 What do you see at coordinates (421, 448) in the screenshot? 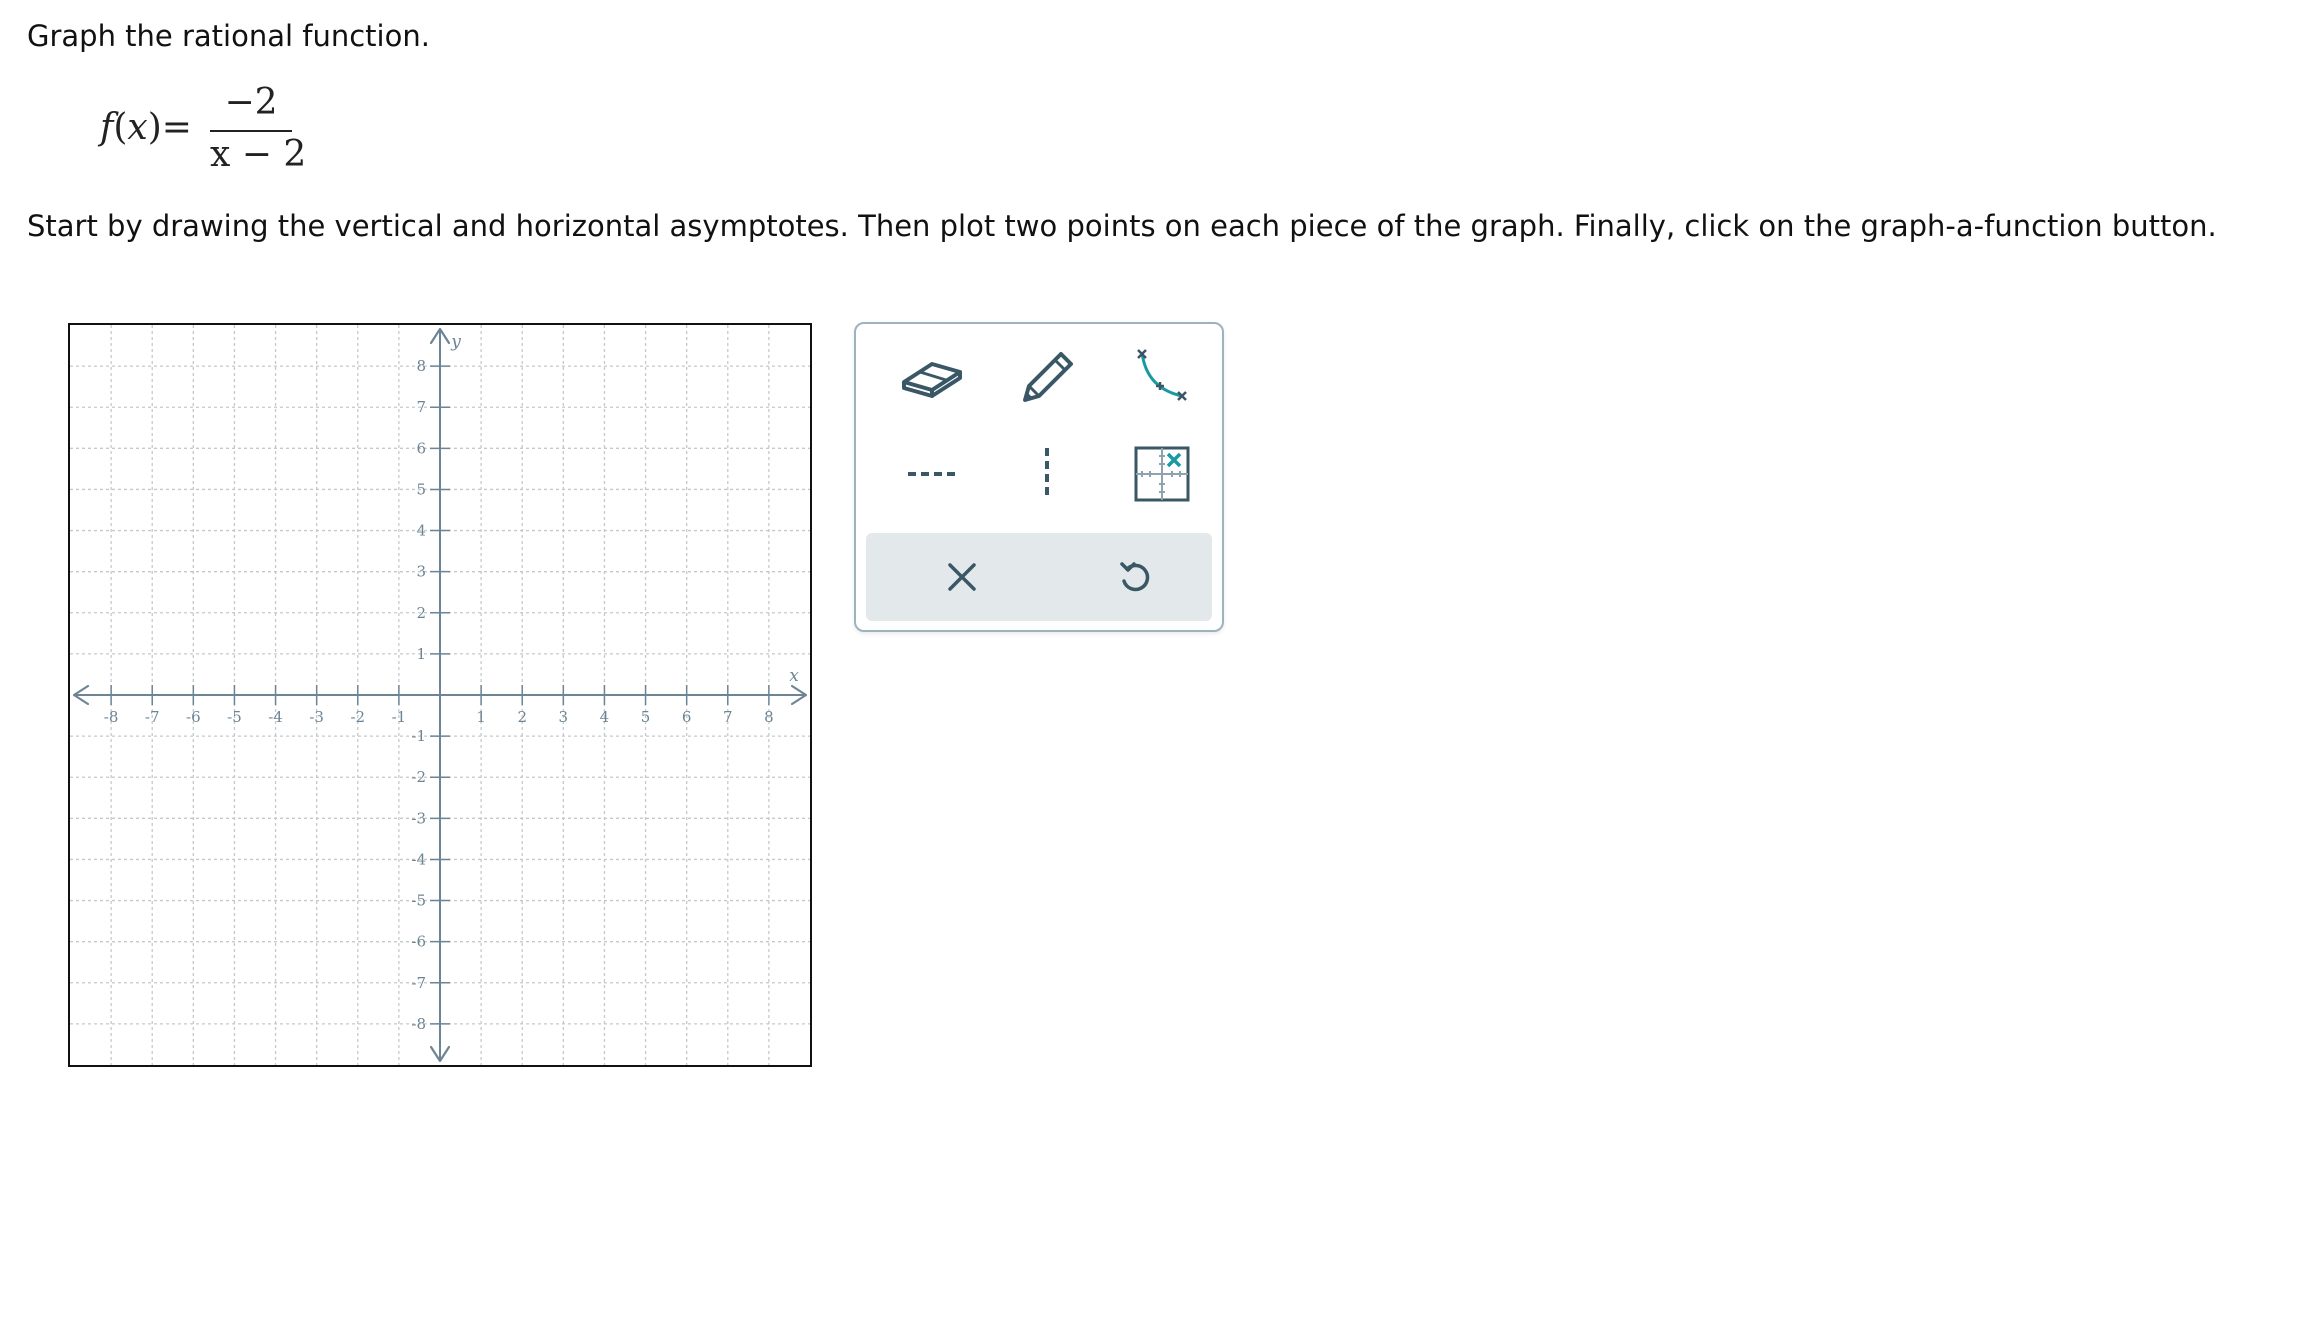
I see `y-tick-label: 6` at bounding box center [421, 448].